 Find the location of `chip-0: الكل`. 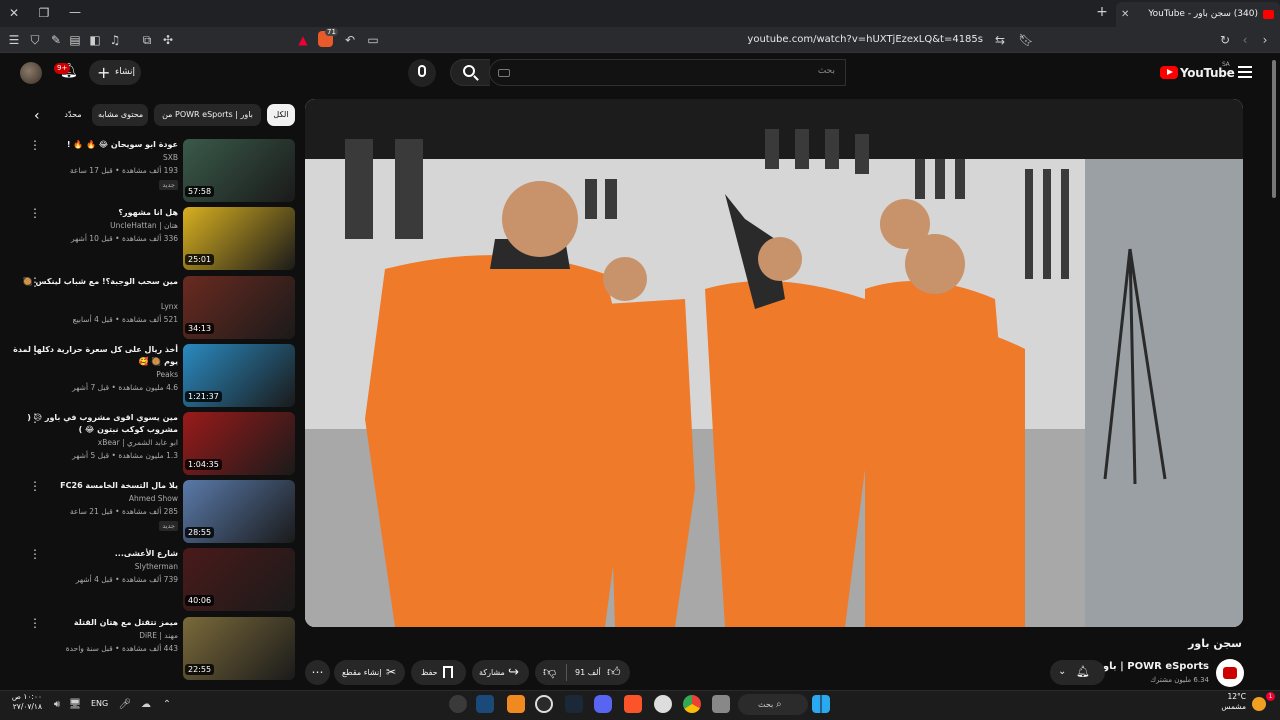

chip-0: الكل is located at coordinates (281, 115).